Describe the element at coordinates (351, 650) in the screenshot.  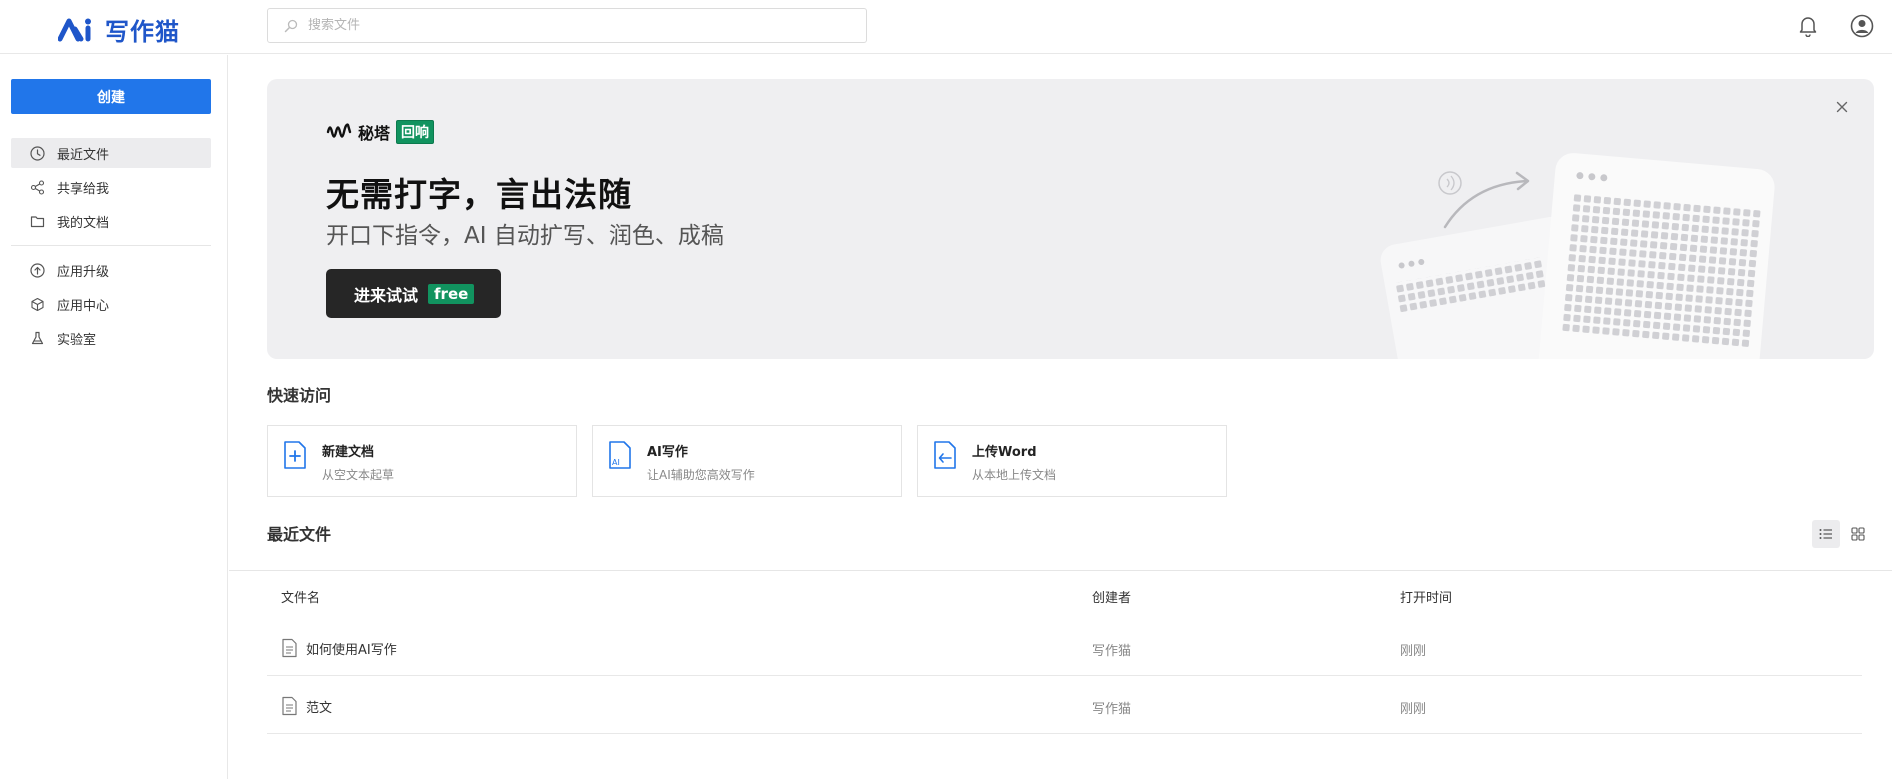
I see `file-name: 如何使用AI写作` at that location.